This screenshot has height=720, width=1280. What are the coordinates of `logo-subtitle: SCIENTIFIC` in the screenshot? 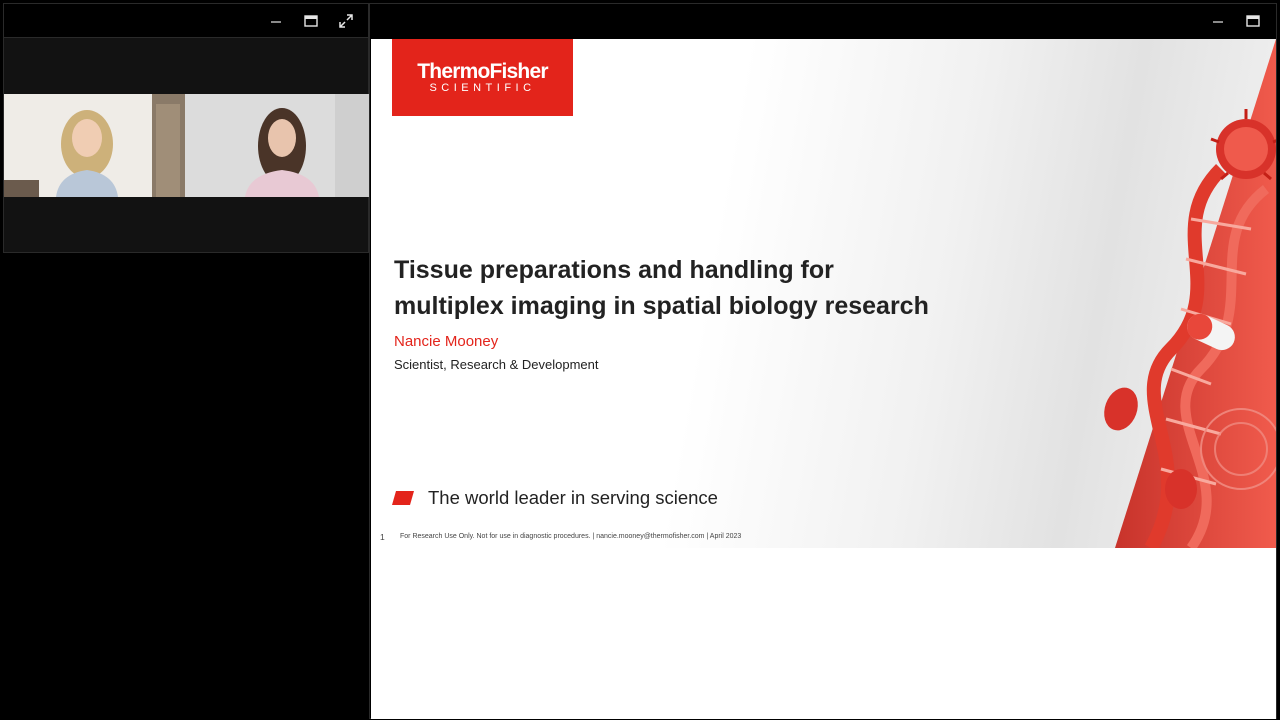 It's located at (482, 88).